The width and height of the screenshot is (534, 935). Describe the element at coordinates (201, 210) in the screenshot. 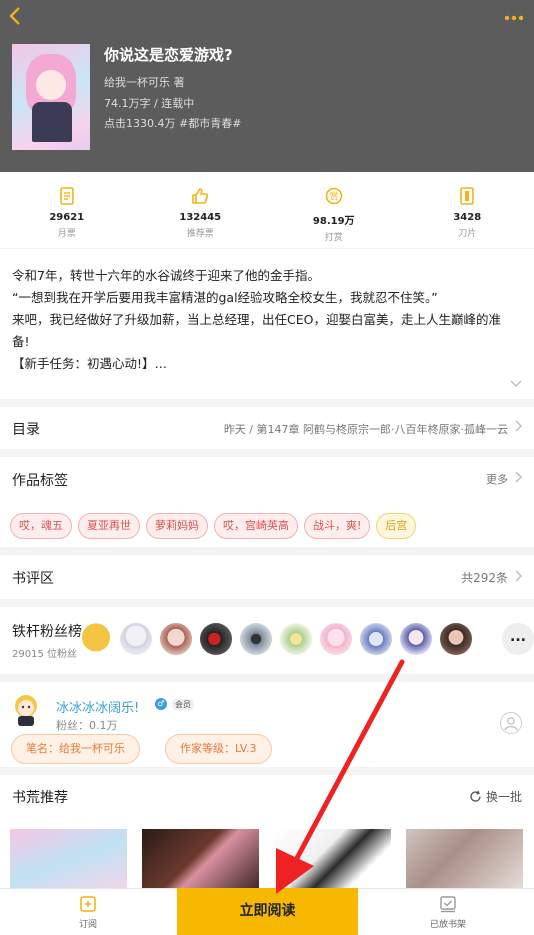

I see `stat-recommend-ticket: 132445 推荐票` at that location.